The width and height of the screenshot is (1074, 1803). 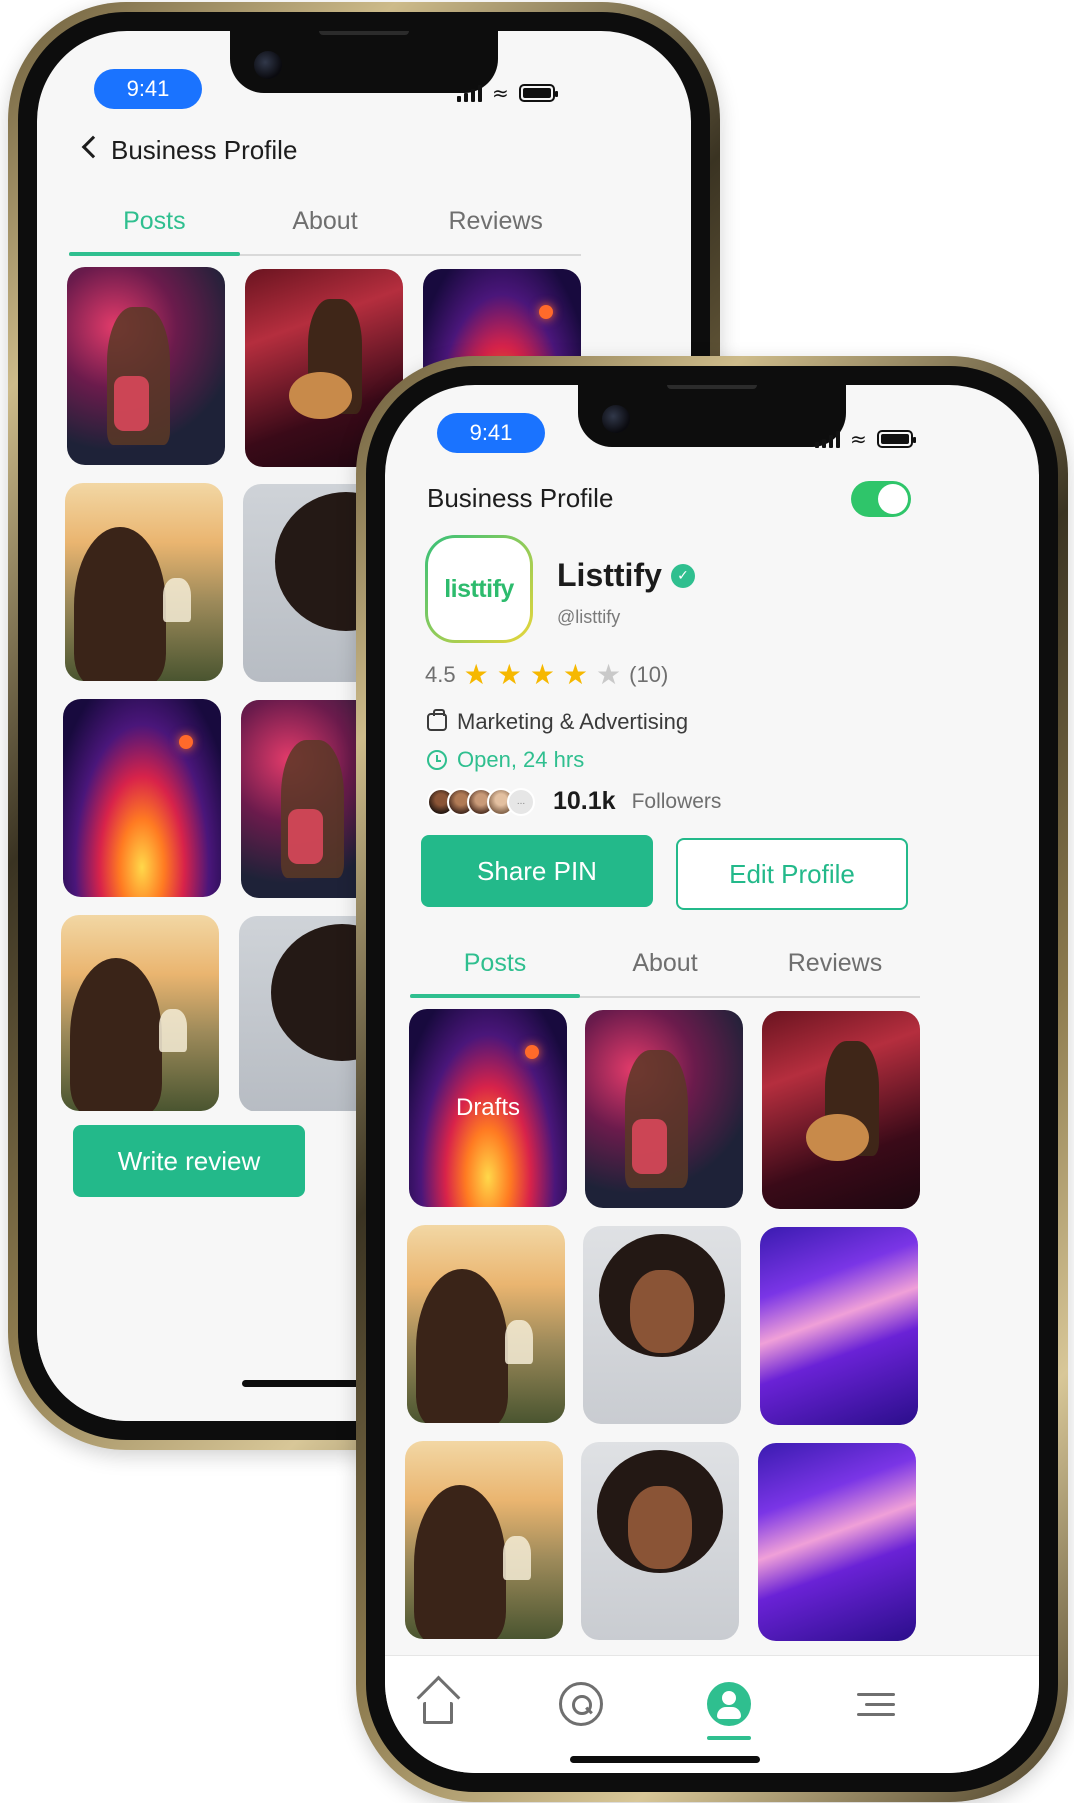 I want to click on business-category: Marketing & Advertising, so click(x=573, y=721).